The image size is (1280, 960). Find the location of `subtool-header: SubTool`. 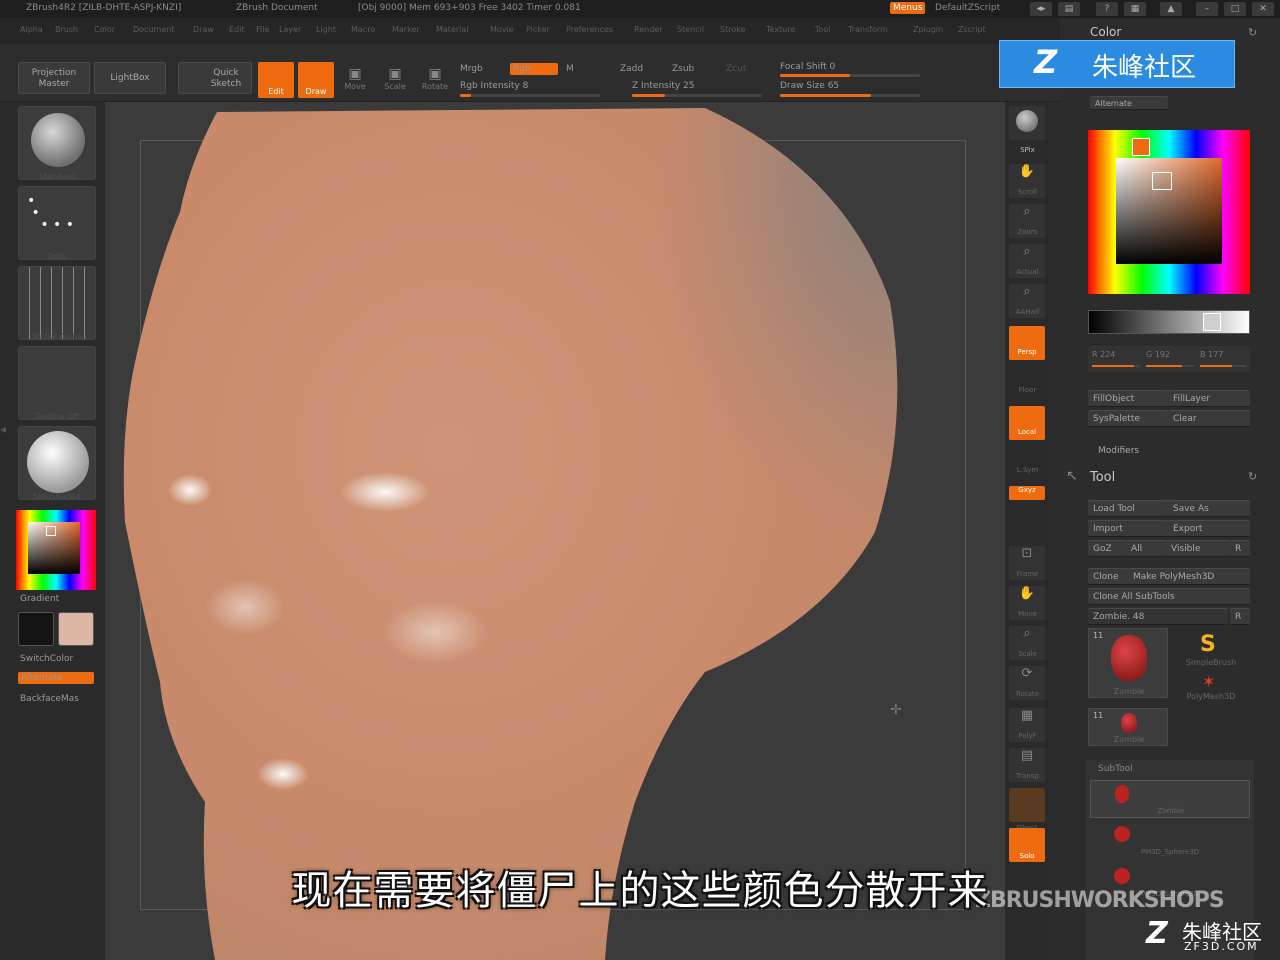

subtool-header: SubTool is located at coordinates (1115, 769).